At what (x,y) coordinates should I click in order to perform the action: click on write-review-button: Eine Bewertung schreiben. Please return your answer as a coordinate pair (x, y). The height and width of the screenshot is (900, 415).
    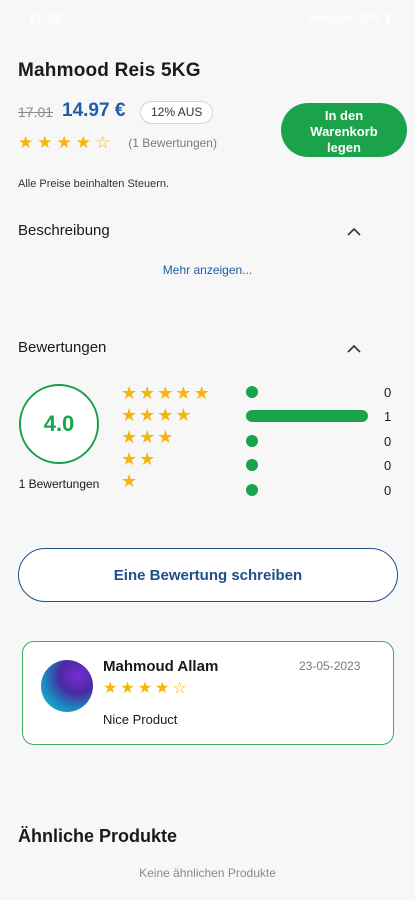
    Looking at the image, I should click on (208, 575).